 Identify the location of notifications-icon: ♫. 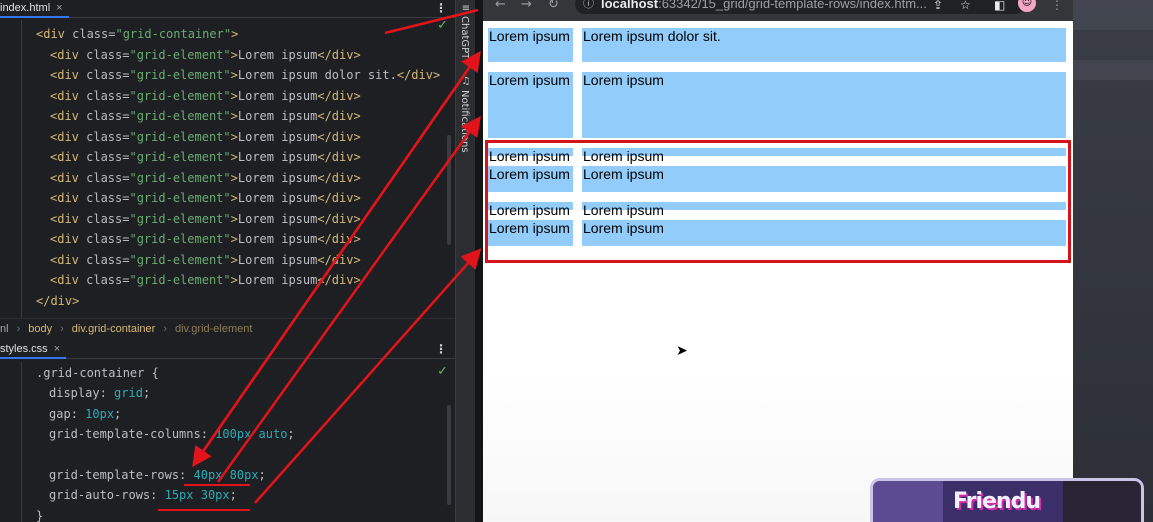
(466, 82).